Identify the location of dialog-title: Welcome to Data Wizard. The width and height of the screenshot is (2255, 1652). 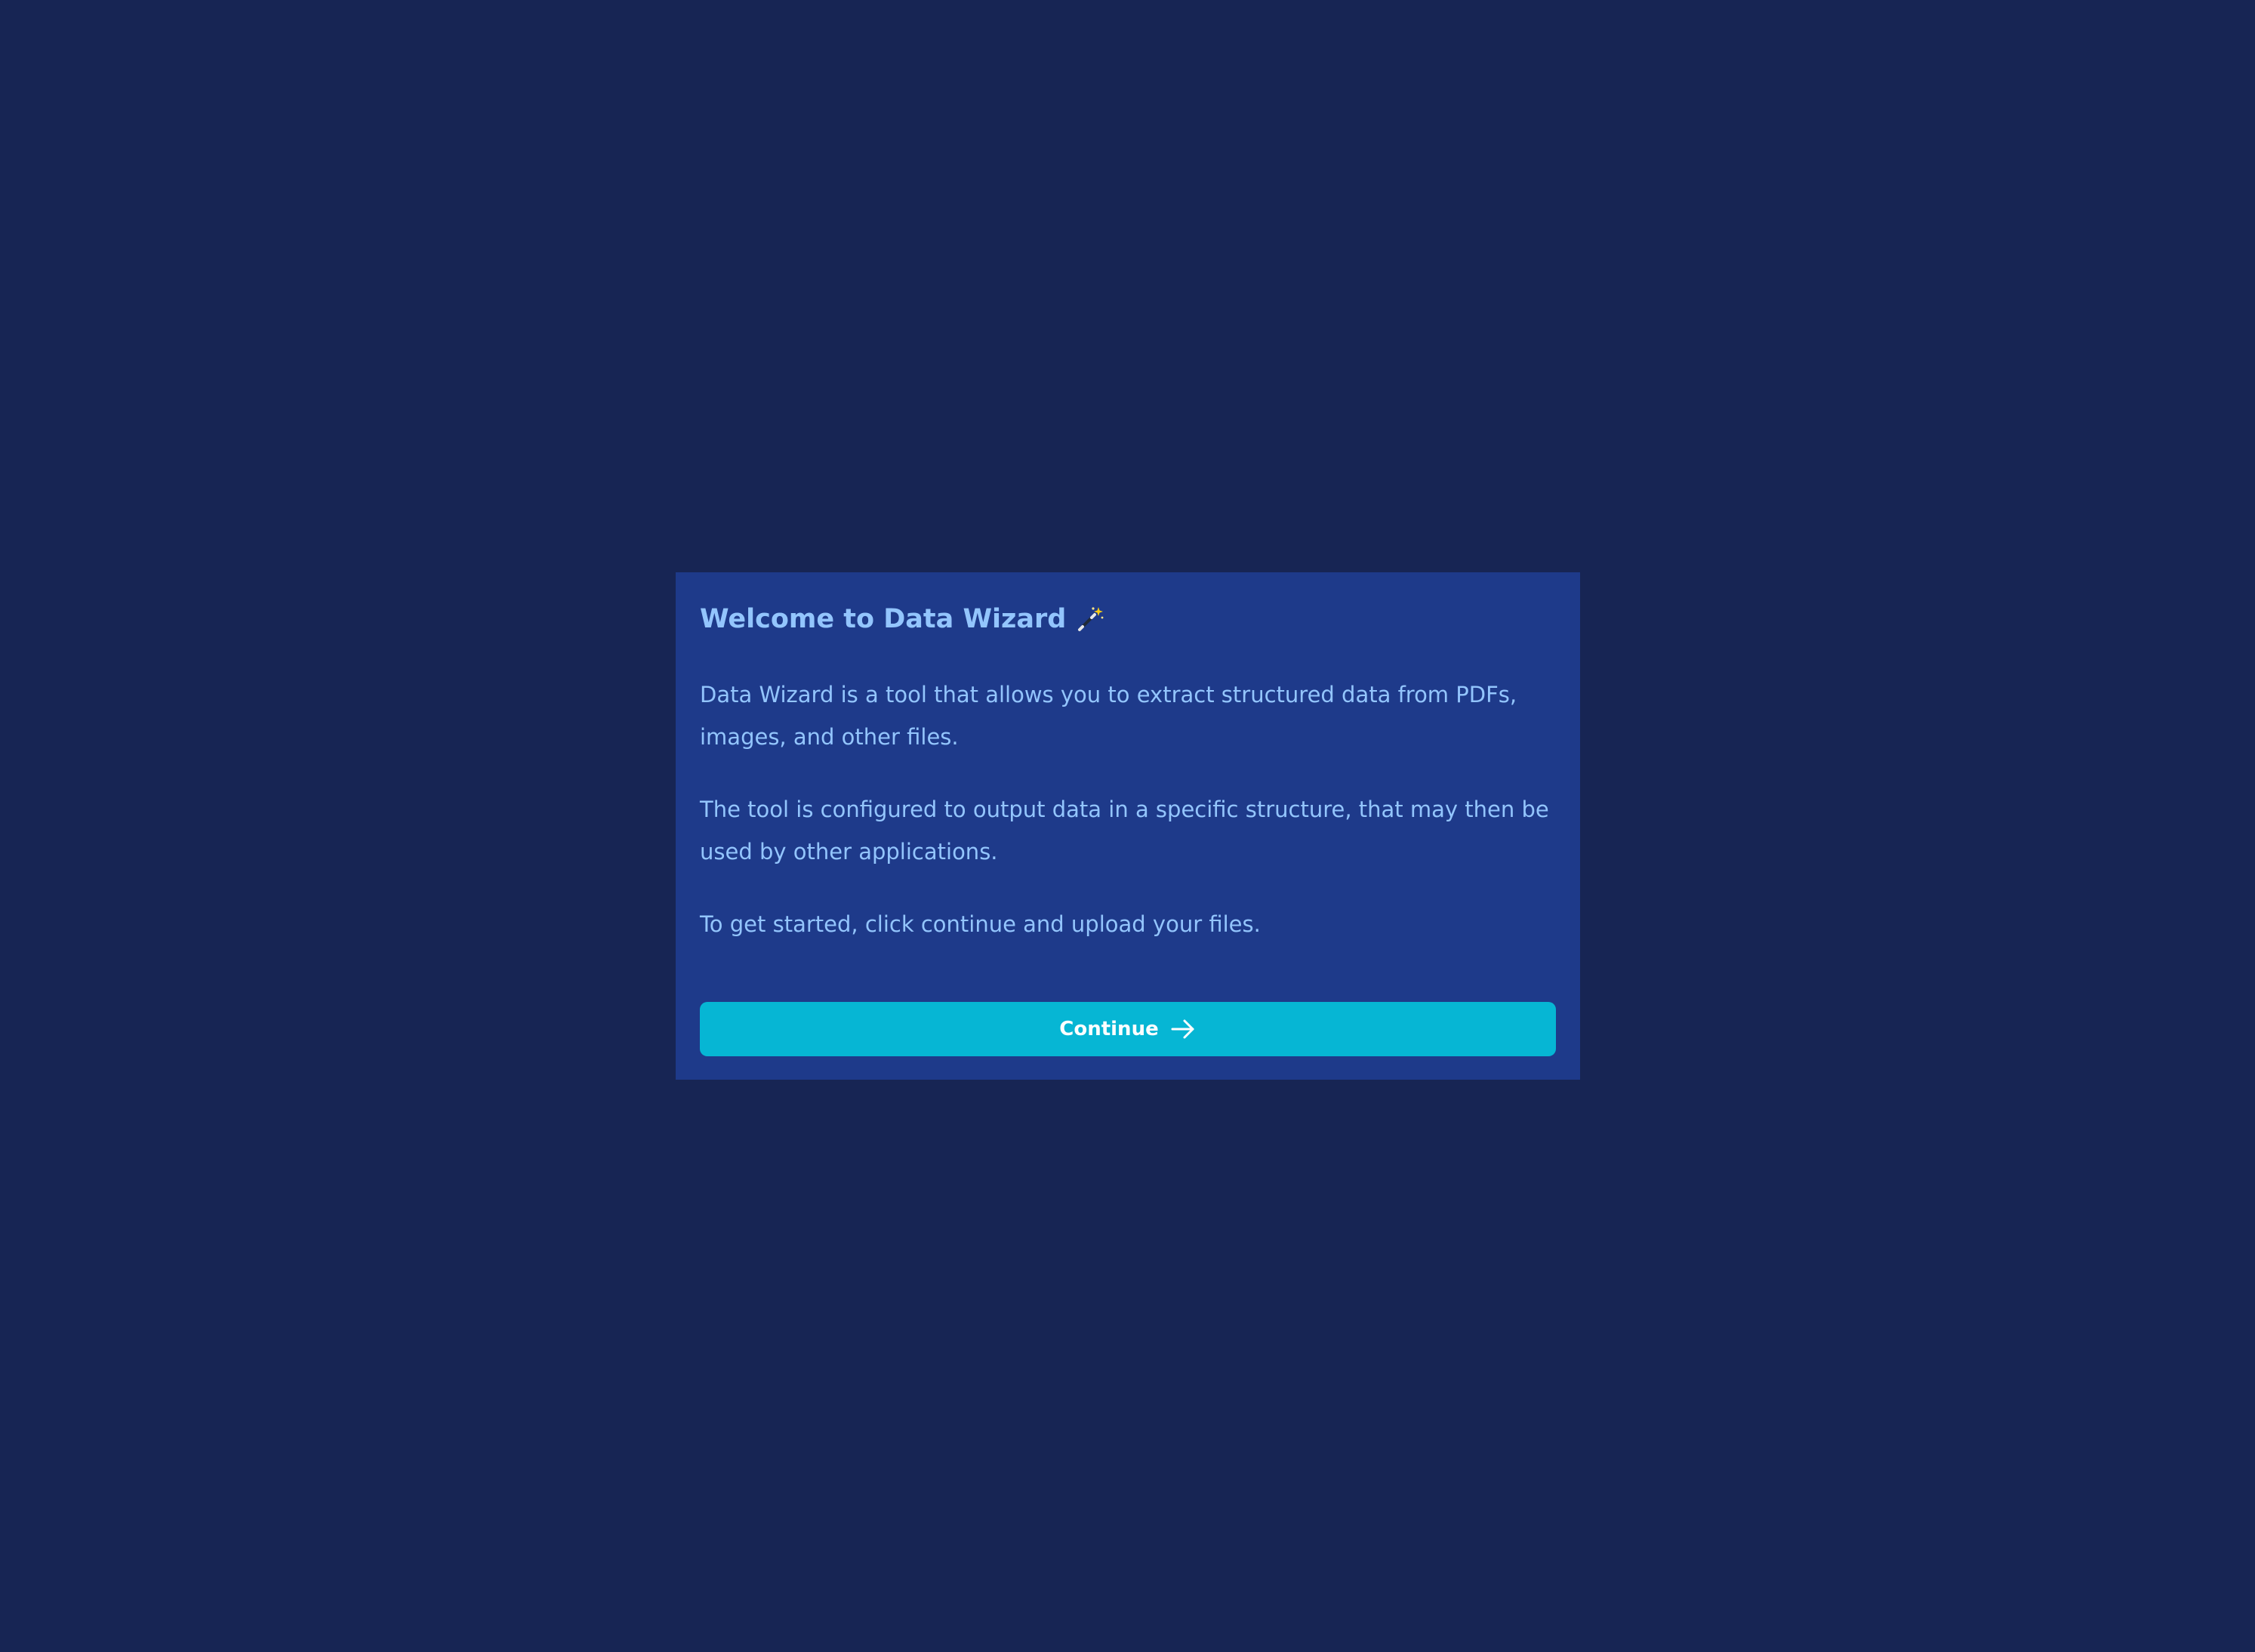
(1128, 619).